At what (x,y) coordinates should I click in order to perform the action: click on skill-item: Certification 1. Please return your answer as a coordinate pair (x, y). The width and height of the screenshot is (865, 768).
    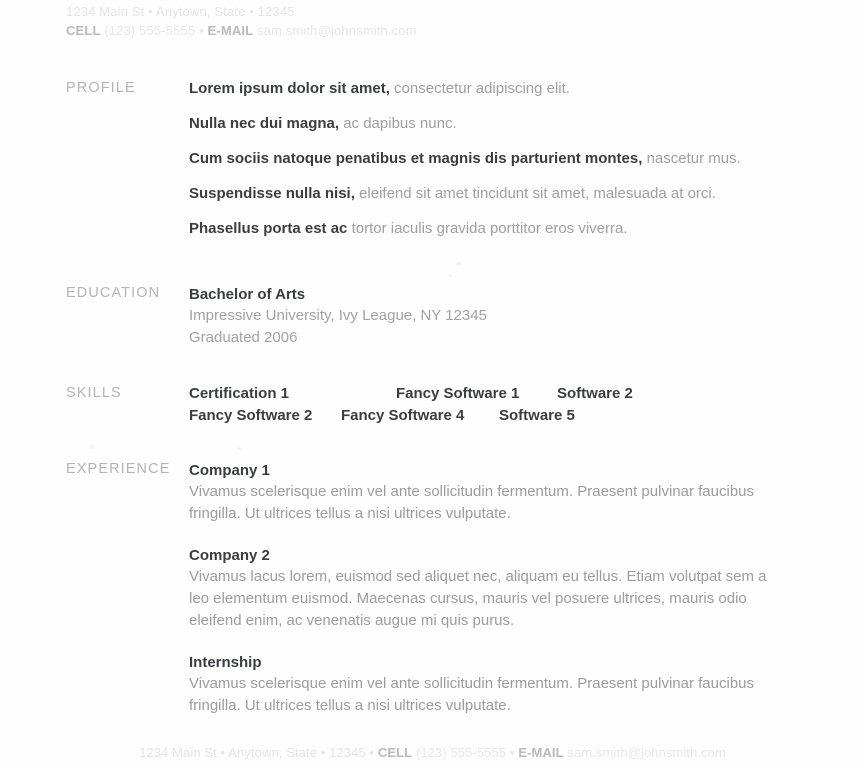
    Looking at the image, I should click on (239, 393).